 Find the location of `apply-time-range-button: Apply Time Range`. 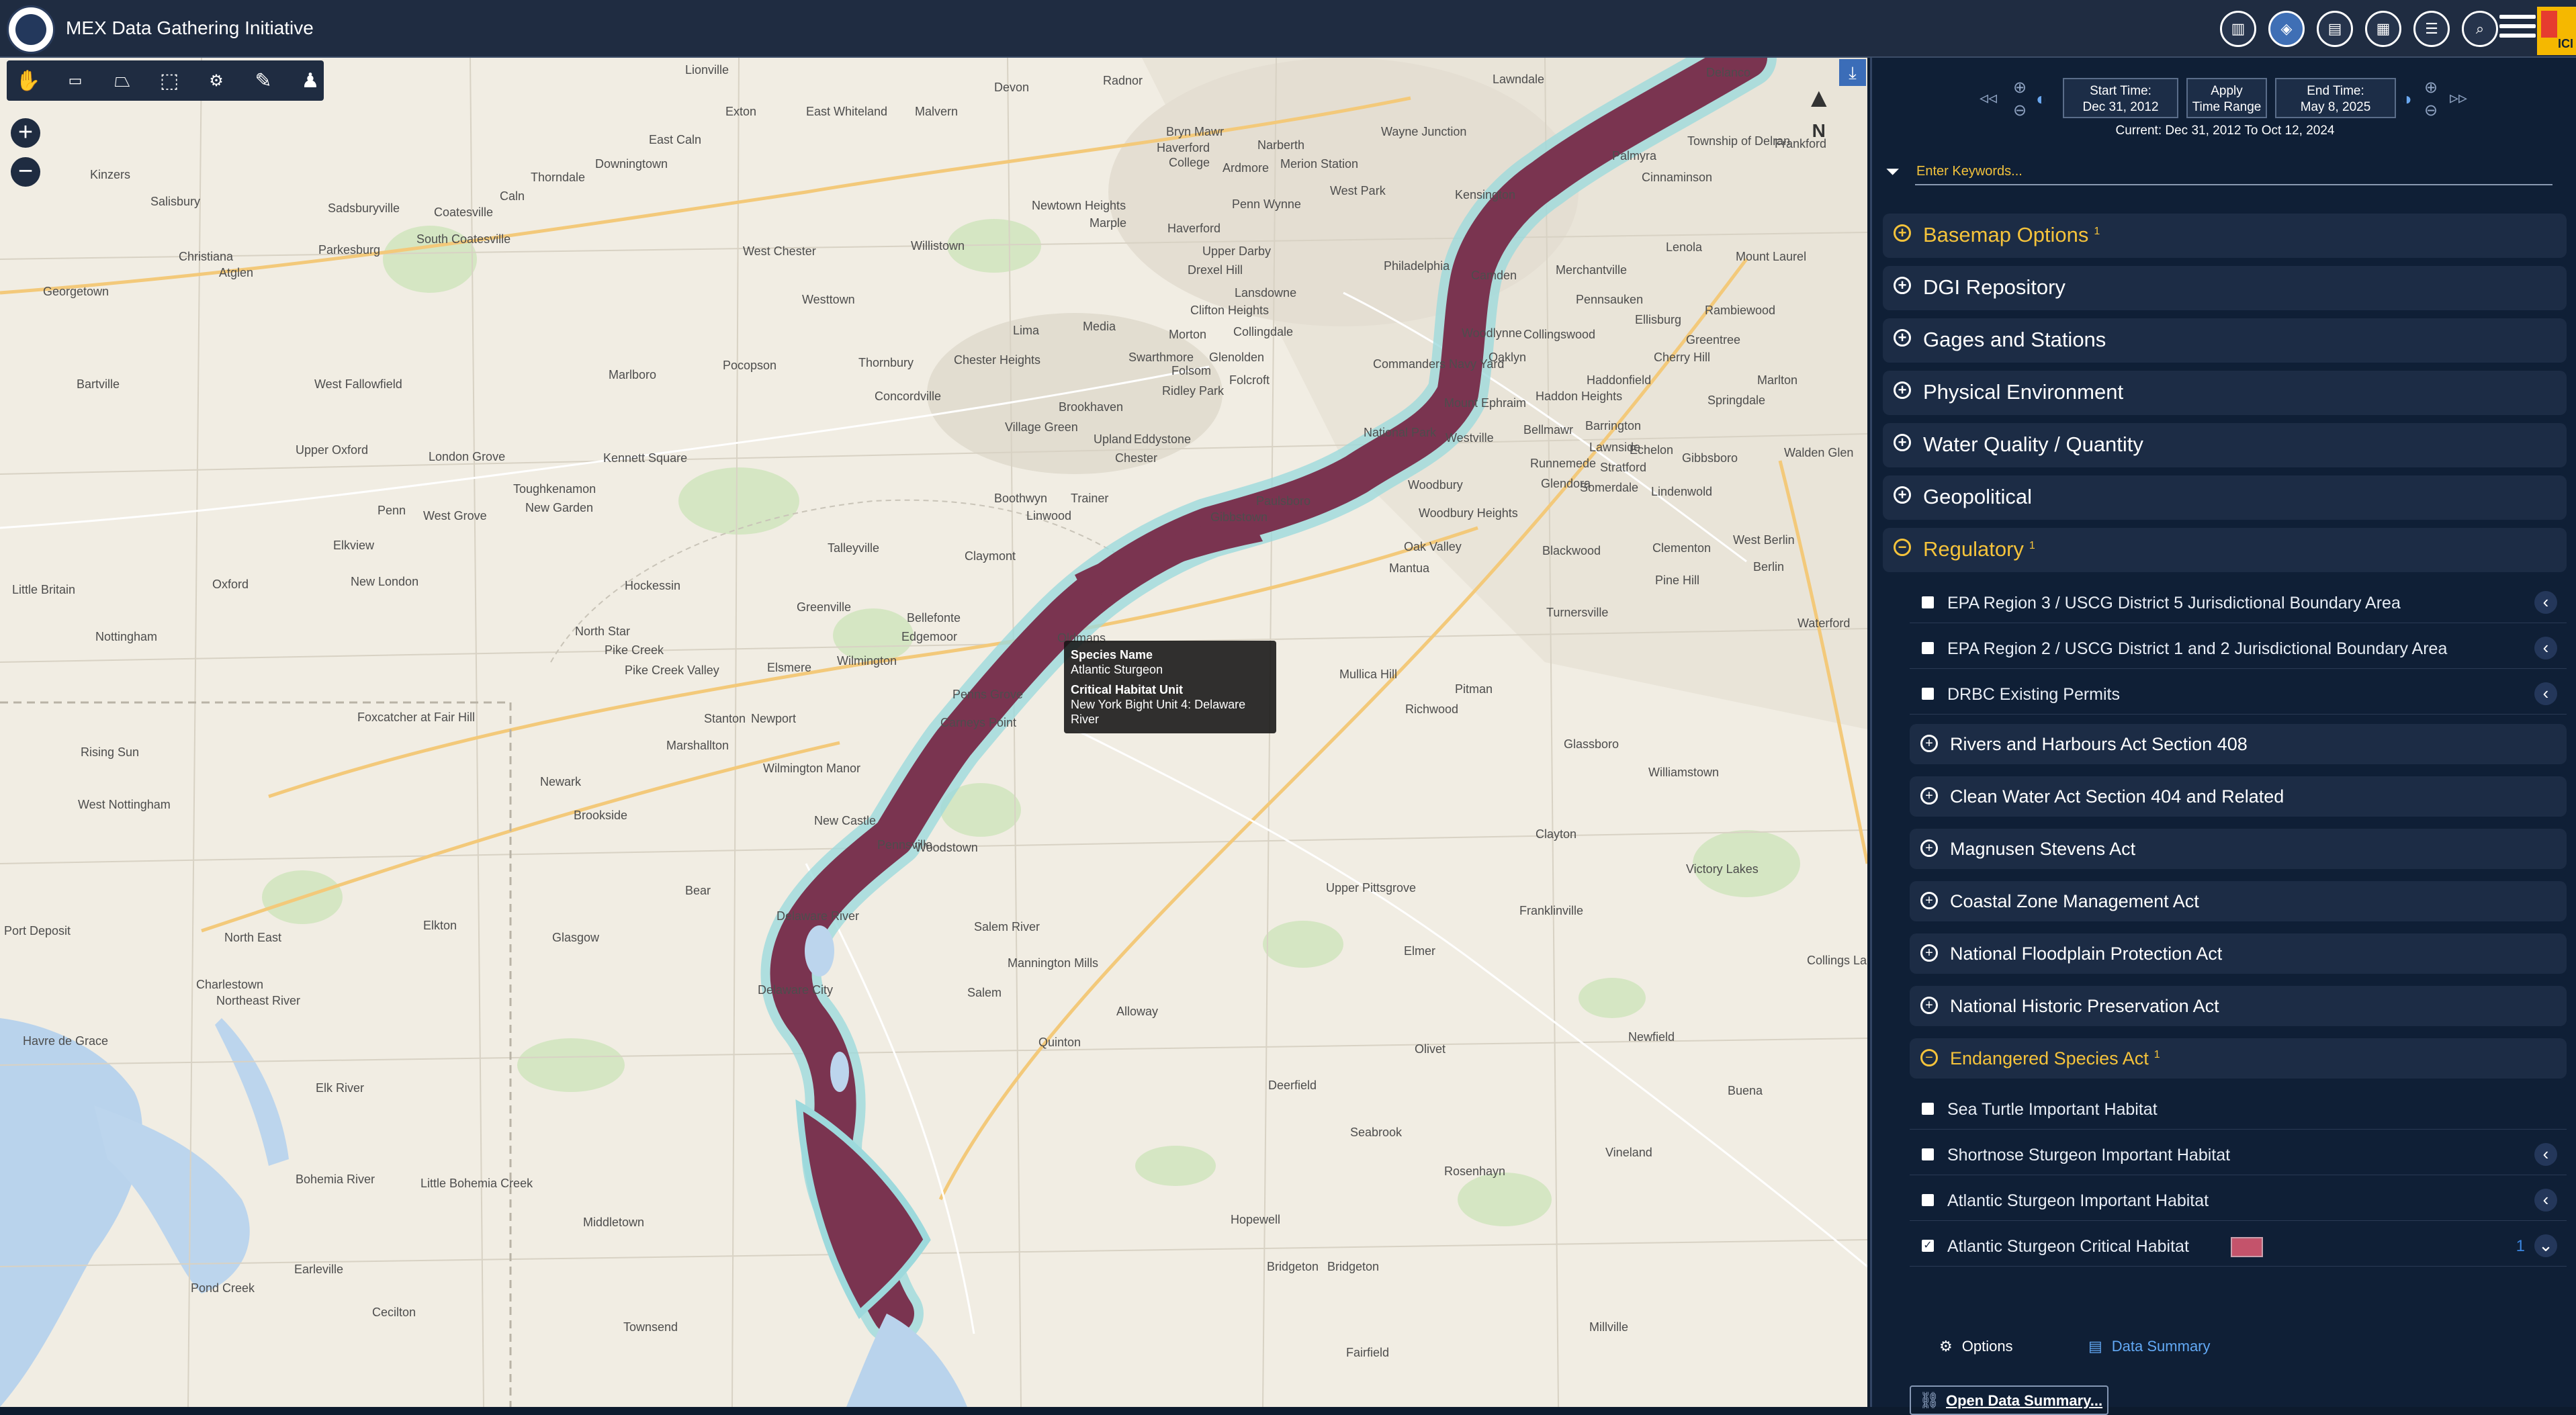

apply-time-range-button: Apply Time Range is located at coordinates (2227, 98).